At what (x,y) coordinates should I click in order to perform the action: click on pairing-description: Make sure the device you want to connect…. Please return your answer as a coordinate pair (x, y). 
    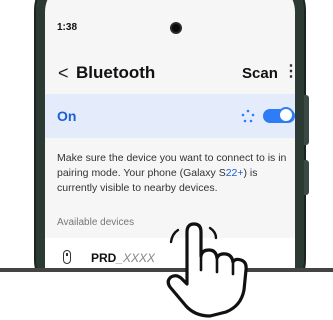
    Looking at the image, I should click on (172, 173).